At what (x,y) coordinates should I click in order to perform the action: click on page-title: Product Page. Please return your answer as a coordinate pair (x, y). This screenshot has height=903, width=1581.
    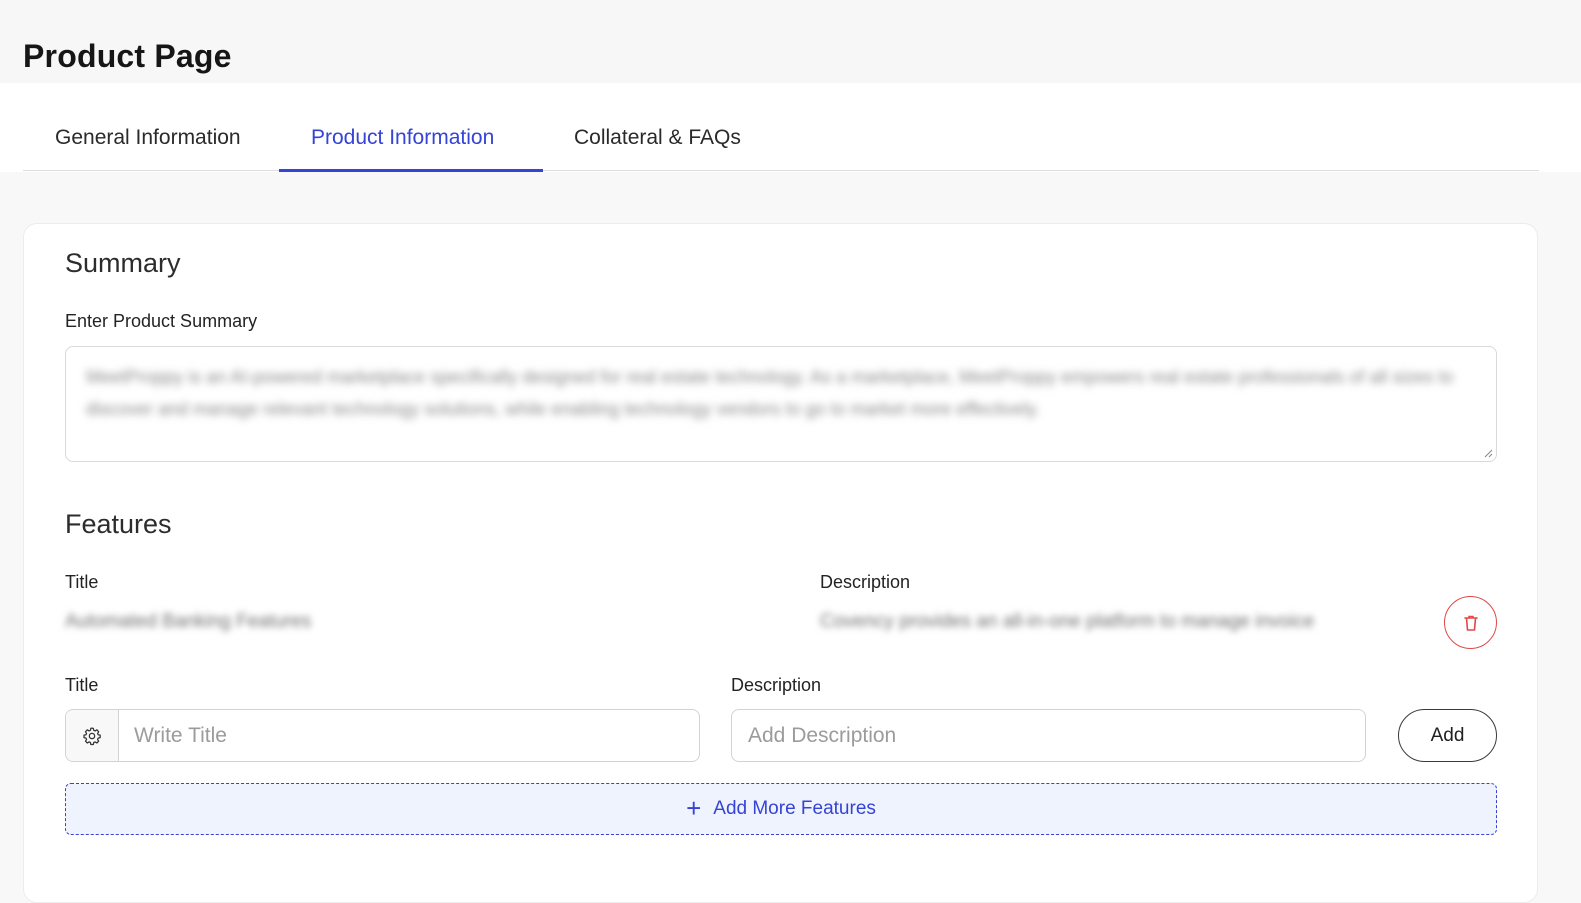
    Looking at the image, I should click on (127, 56).